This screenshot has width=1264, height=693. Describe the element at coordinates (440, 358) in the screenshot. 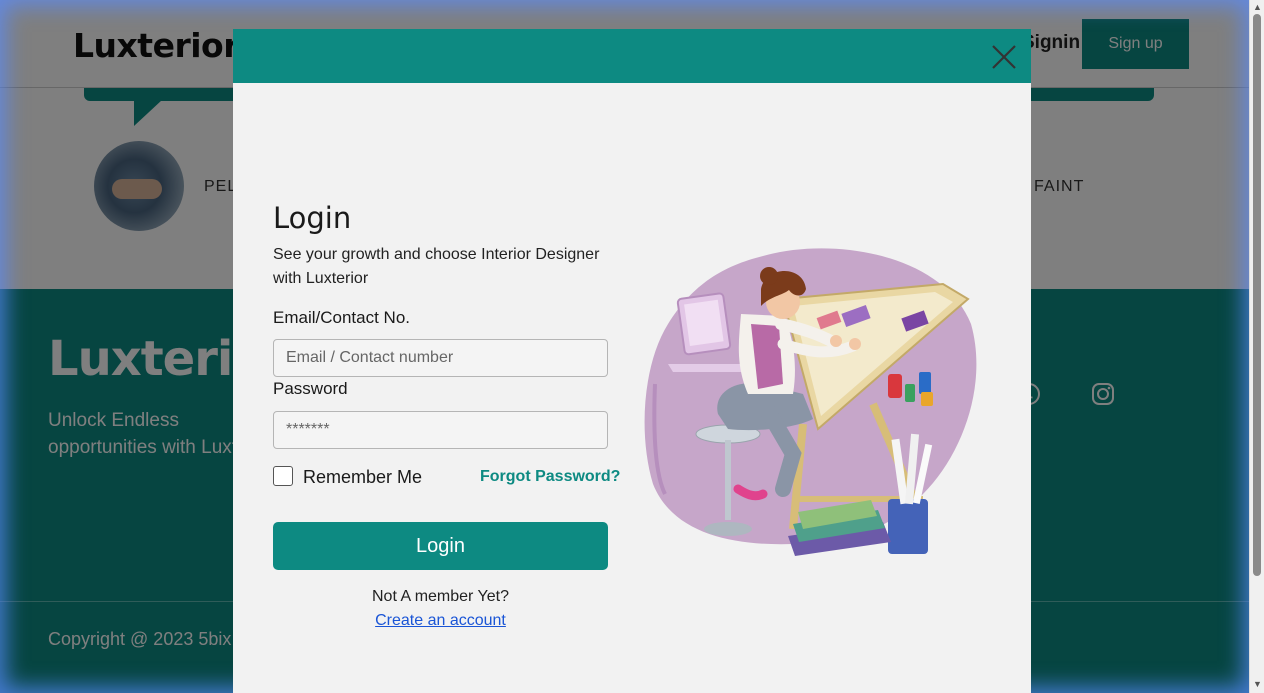

I see `email-field` at that location.